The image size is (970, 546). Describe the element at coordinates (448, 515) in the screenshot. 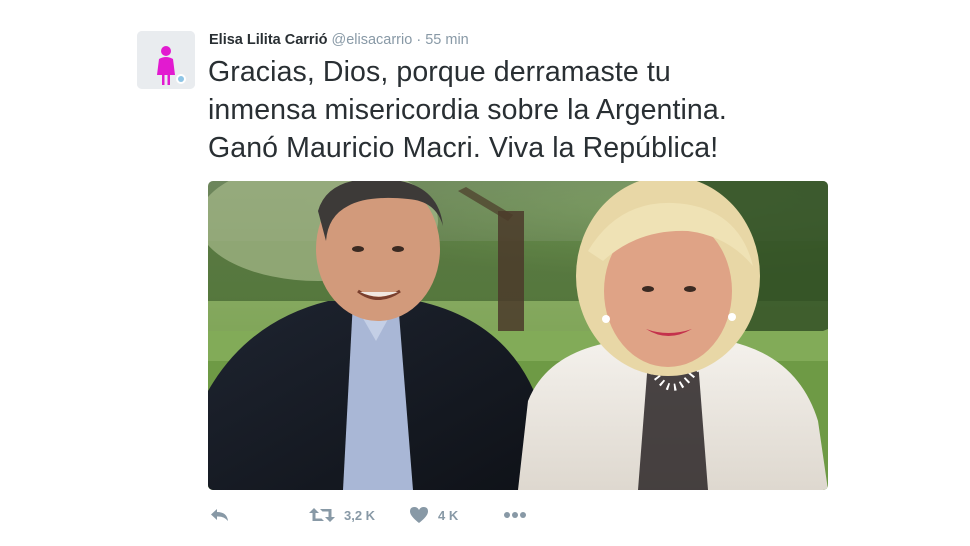

I see `like-count: 4 K` at that location.